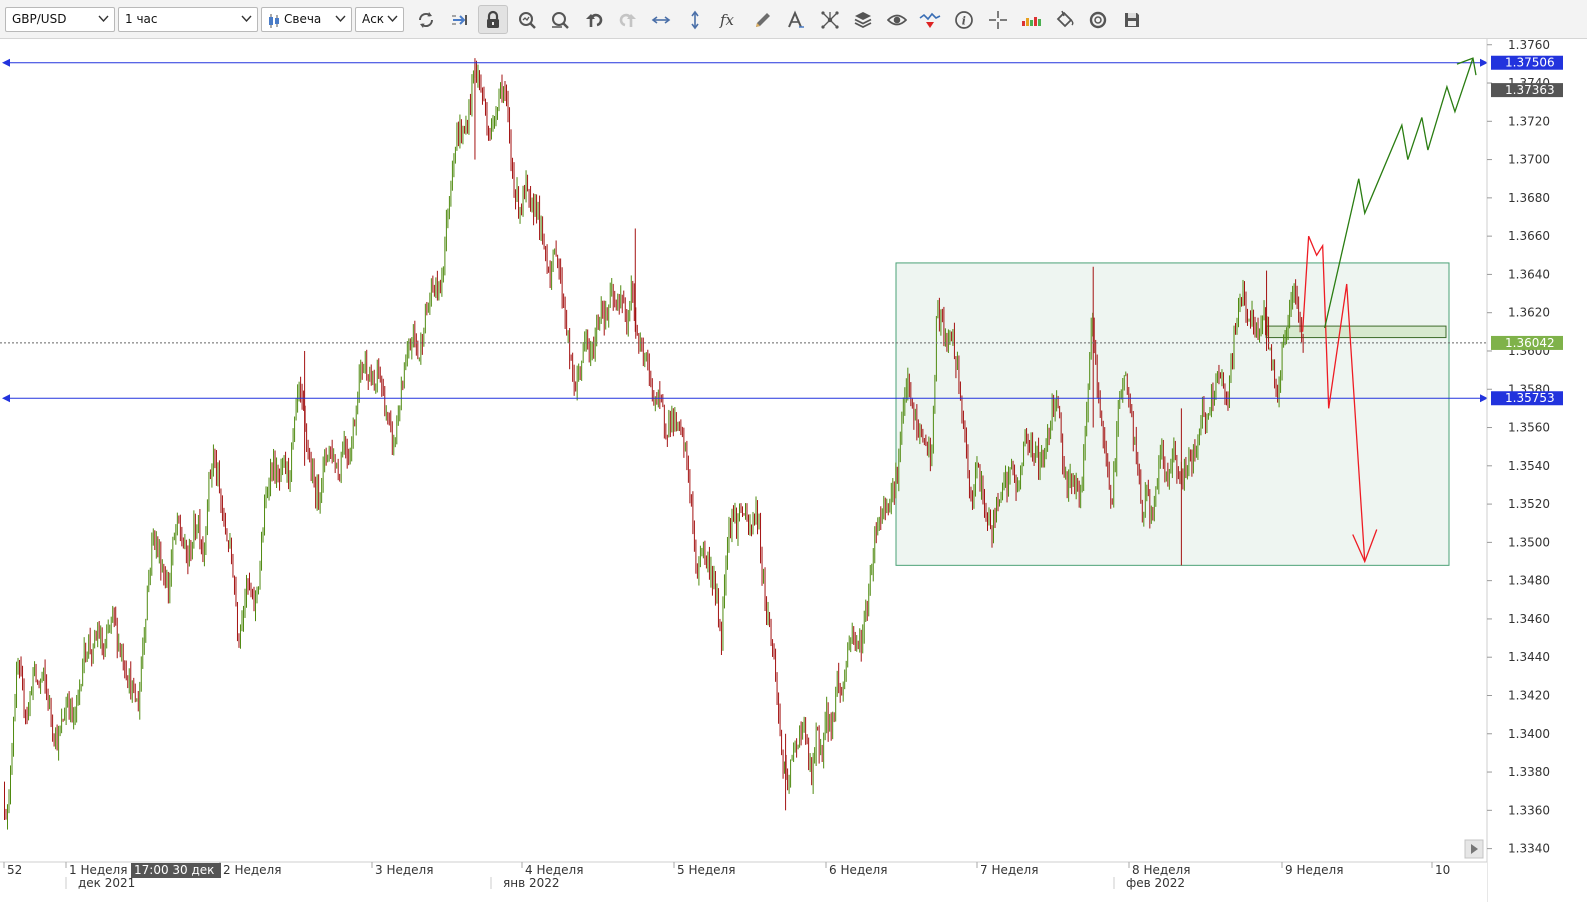 The height and width of the screenshot is (902, 1587). I want to click on signal-icon, so click(930, 20).